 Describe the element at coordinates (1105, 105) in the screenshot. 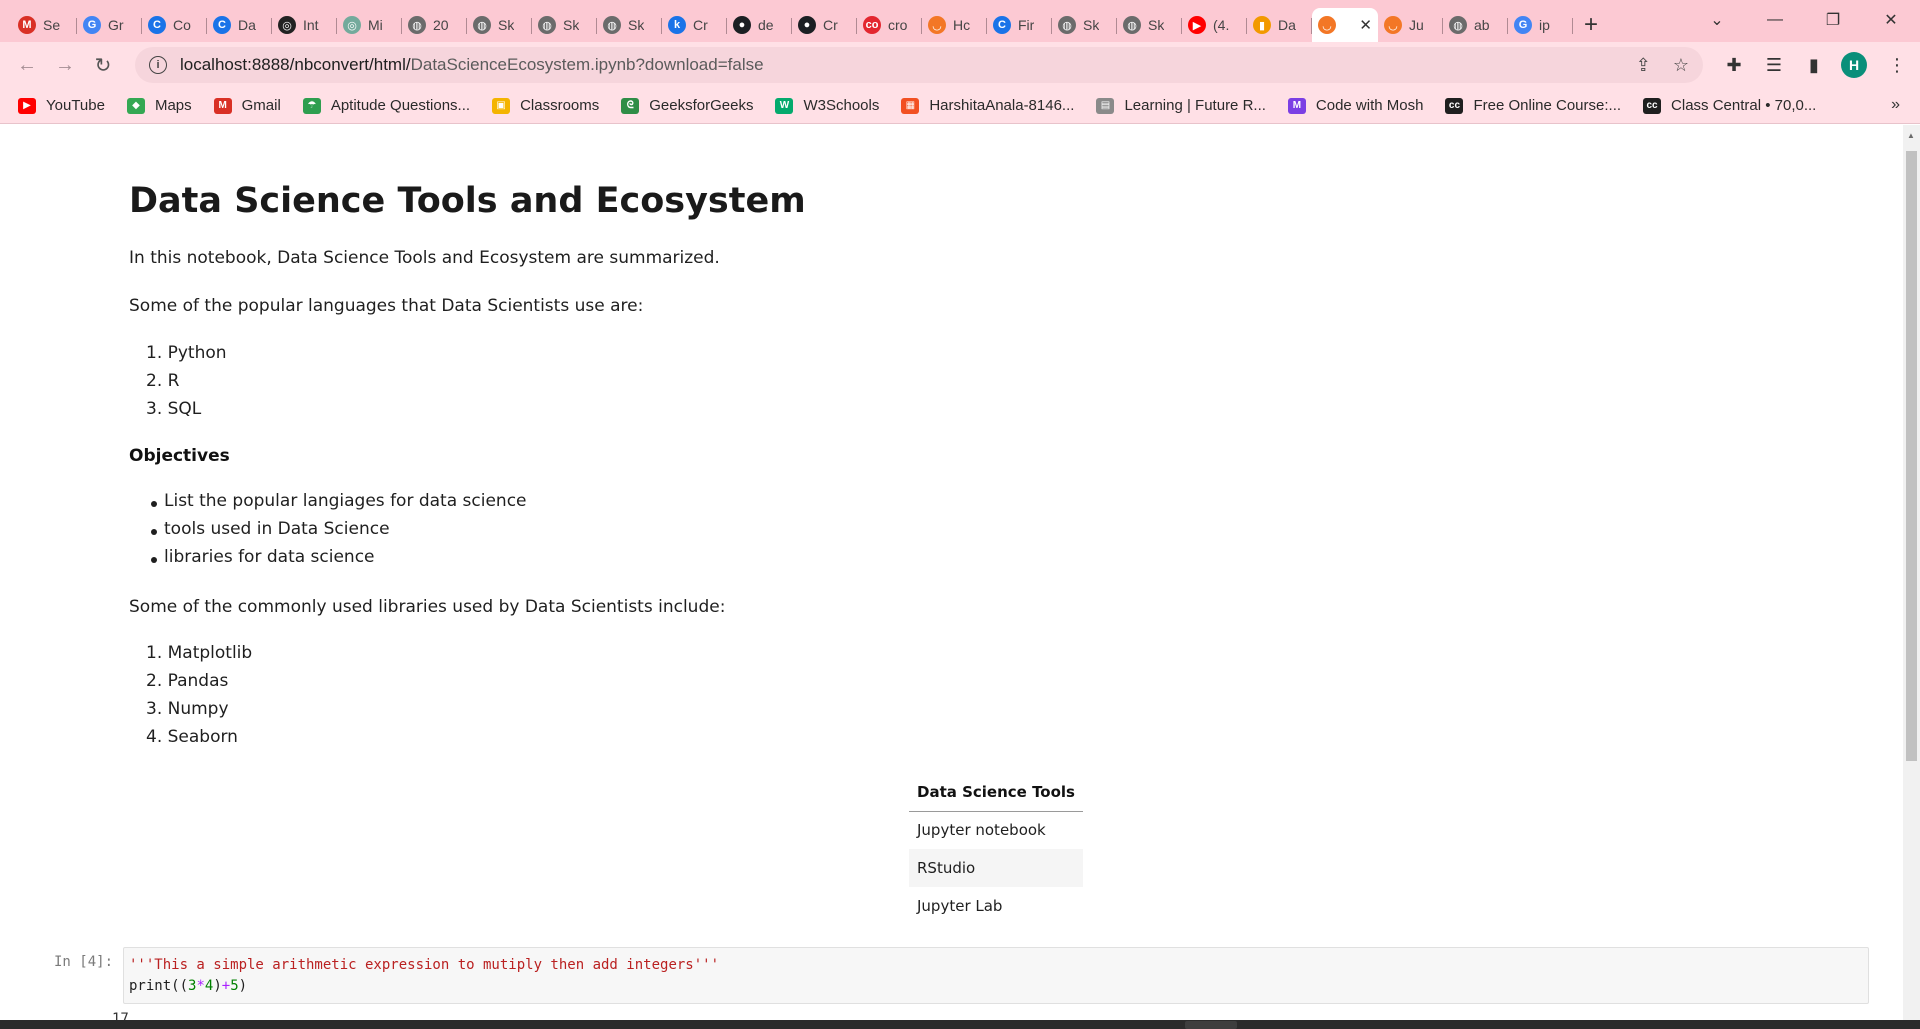

I see `futurer-icon: ▤` at that location.